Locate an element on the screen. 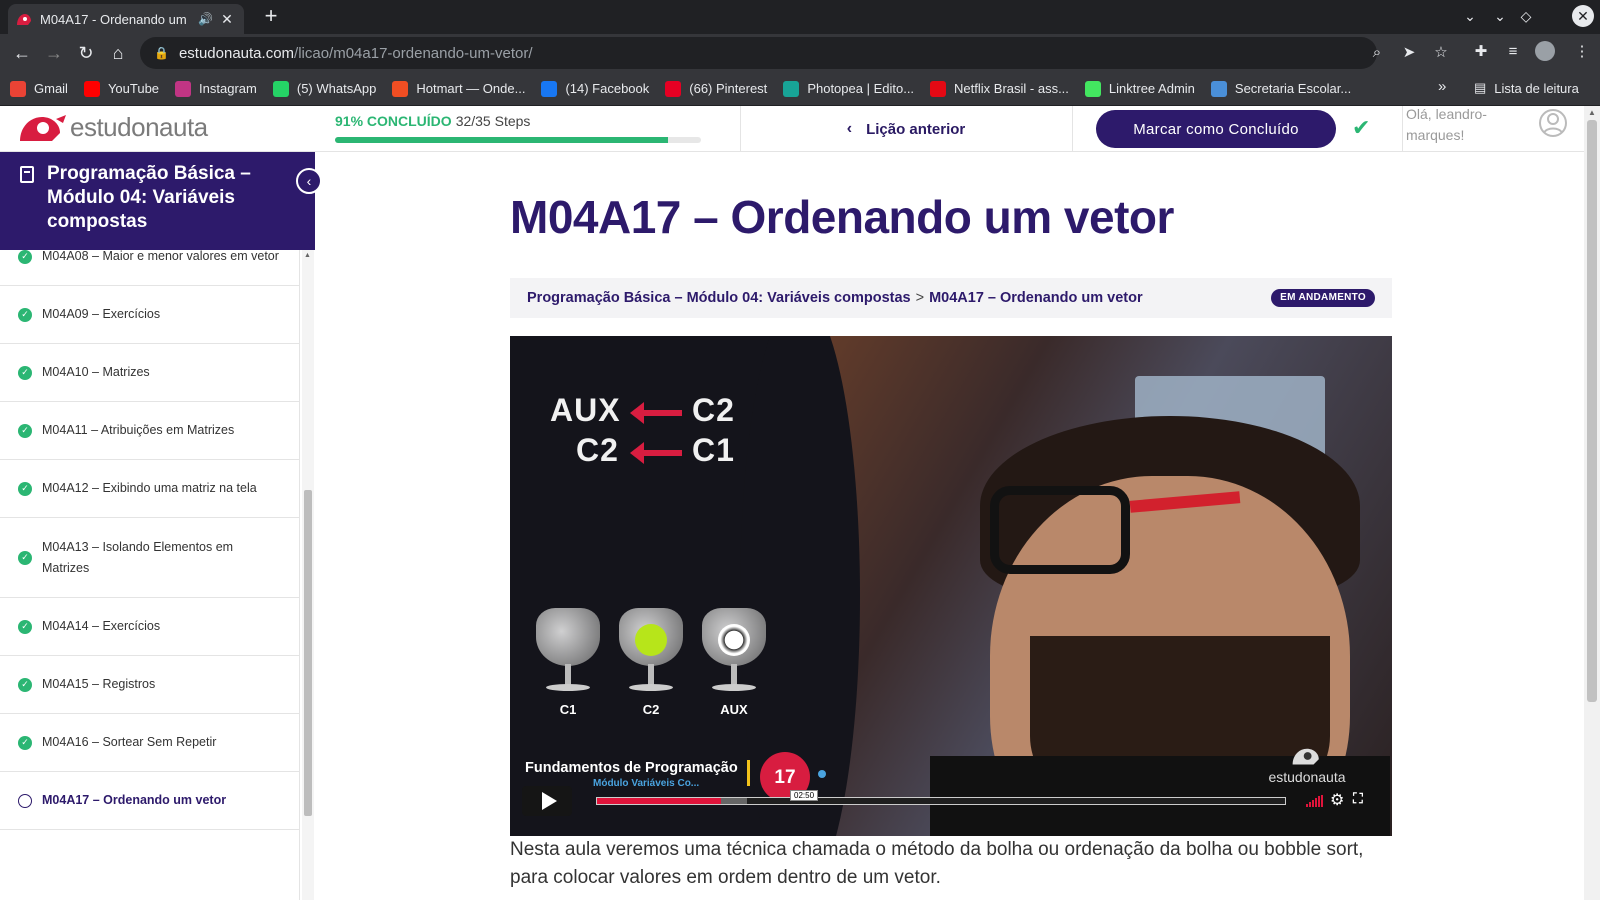  user-avatar-icon is located at coordinates (1553, 125).